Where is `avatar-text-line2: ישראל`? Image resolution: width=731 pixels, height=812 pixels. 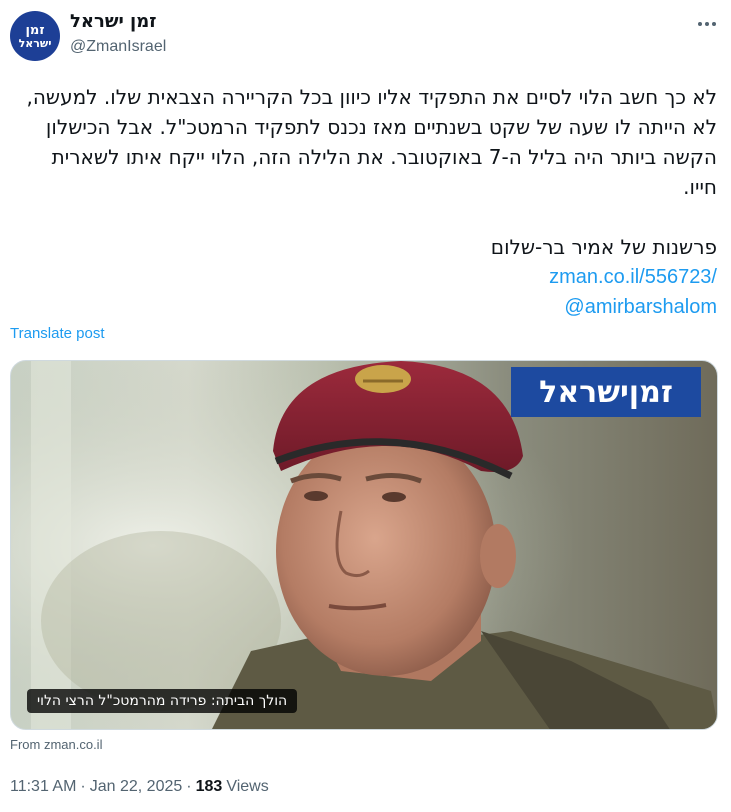
avatar-text-line2: ישראל is located at coordinates (35, 43).